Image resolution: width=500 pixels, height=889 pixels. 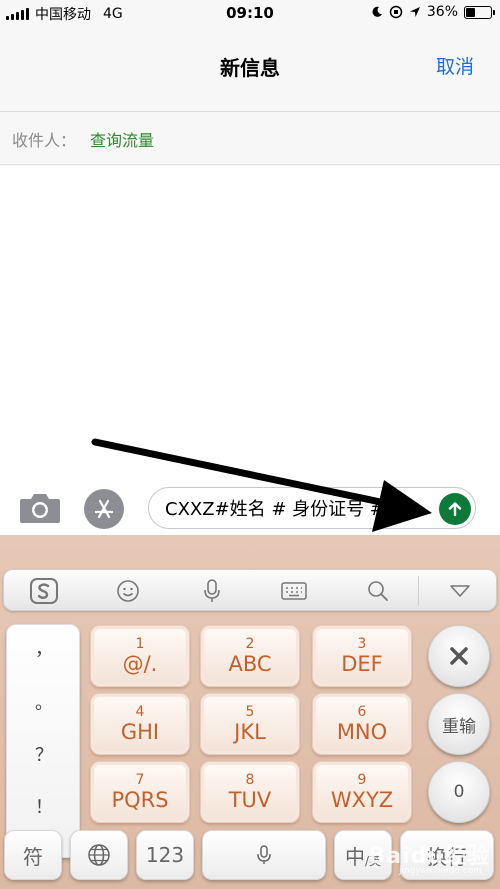 I want to click on symbol-key: 符, so click(x=33, y=855).